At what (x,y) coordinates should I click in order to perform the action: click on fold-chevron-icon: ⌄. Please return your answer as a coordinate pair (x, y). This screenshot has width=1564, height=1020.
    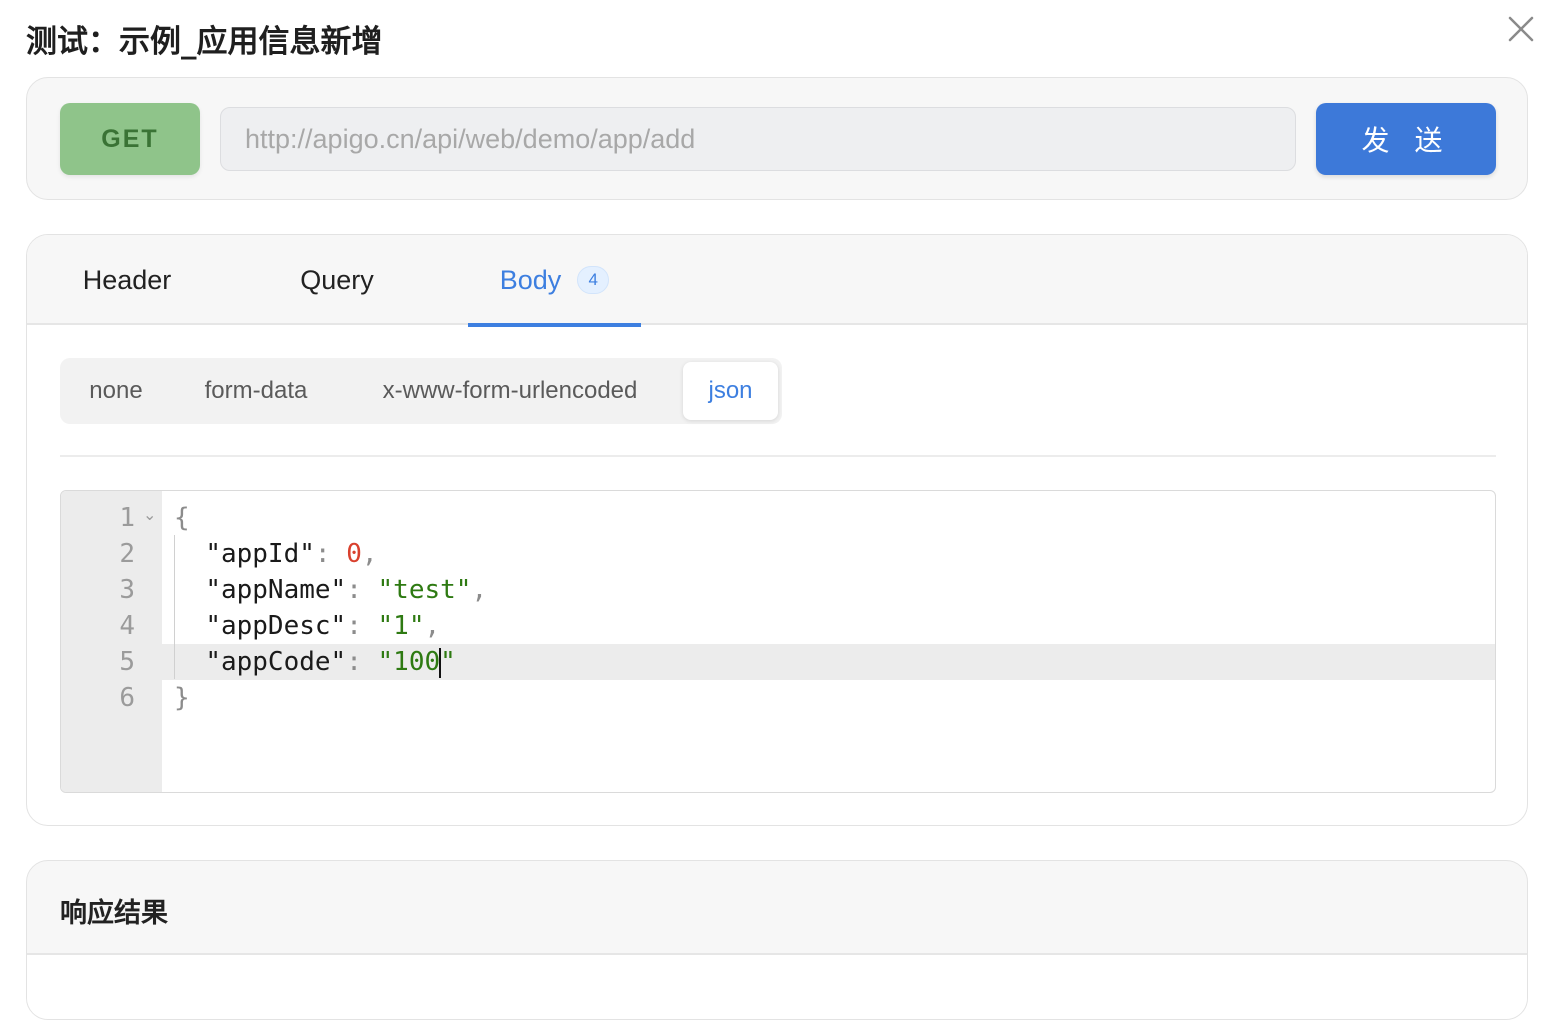
    Looking at the image, I should click on (149, 514).